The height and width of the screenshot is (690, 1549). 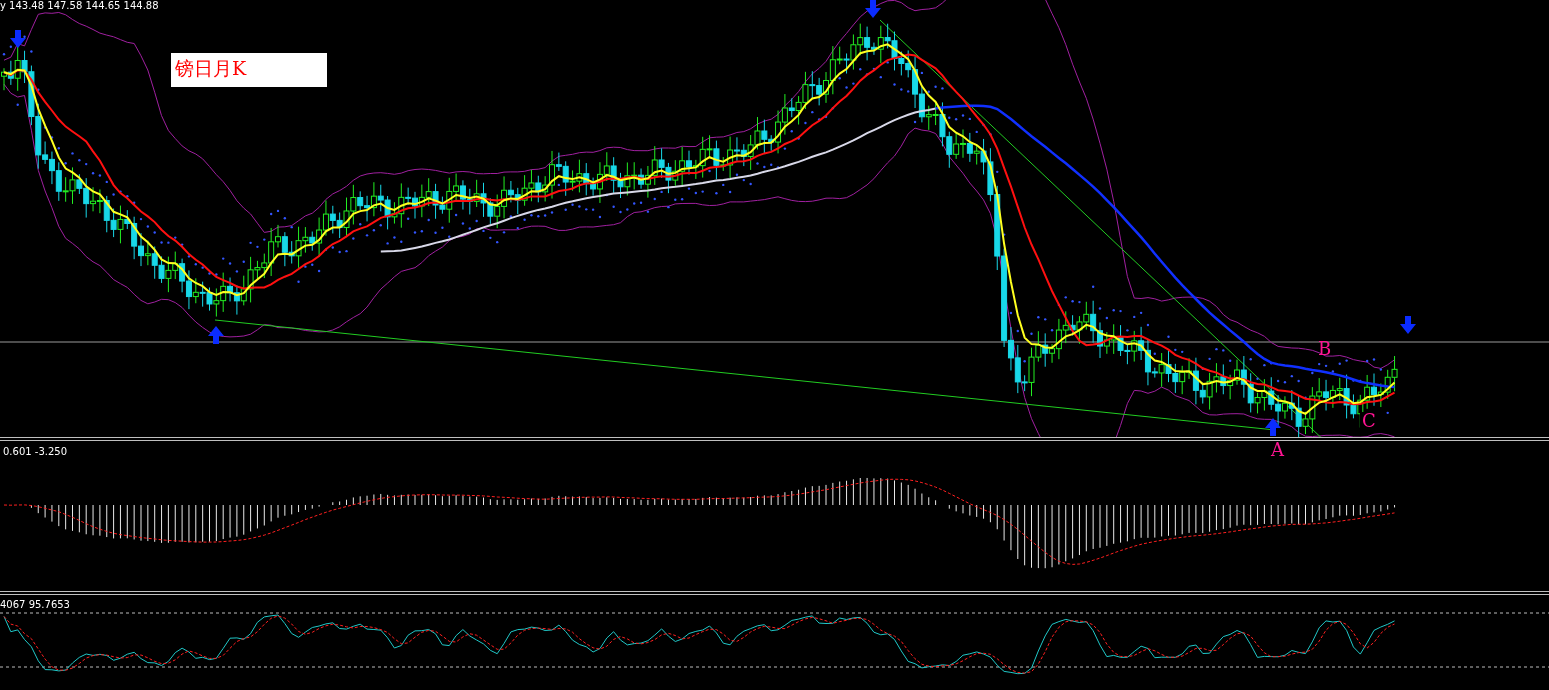 I want to click on price-header: y 143.48 147.58 144.65 144.88, so click(x=79, y=5).